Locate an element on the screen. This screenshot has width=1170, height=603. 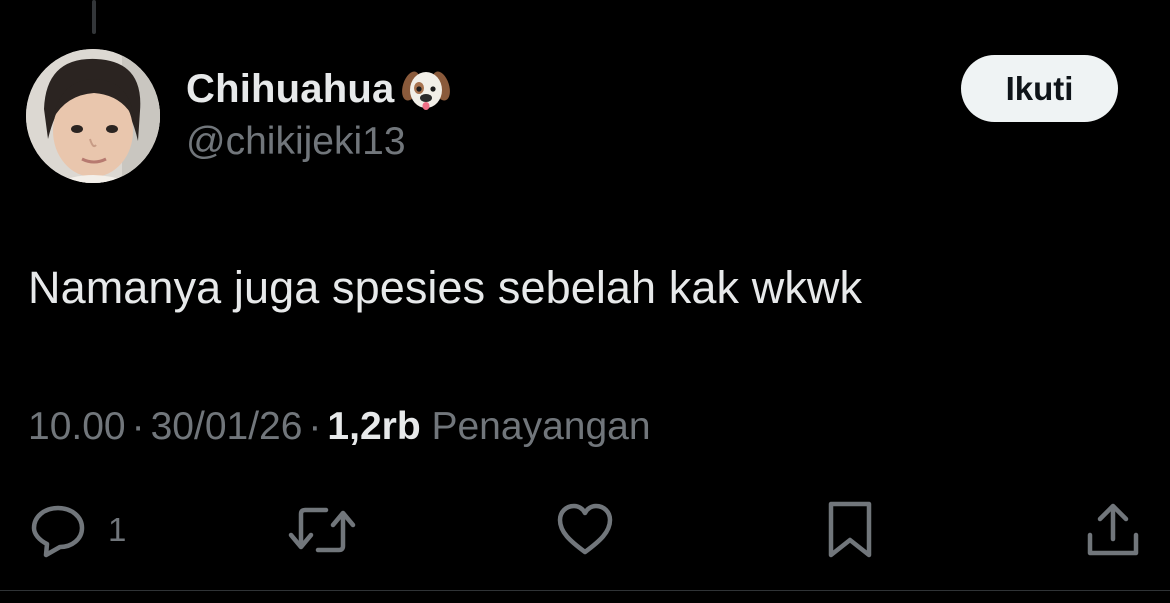
like-button is located at coordinates (585, 530).